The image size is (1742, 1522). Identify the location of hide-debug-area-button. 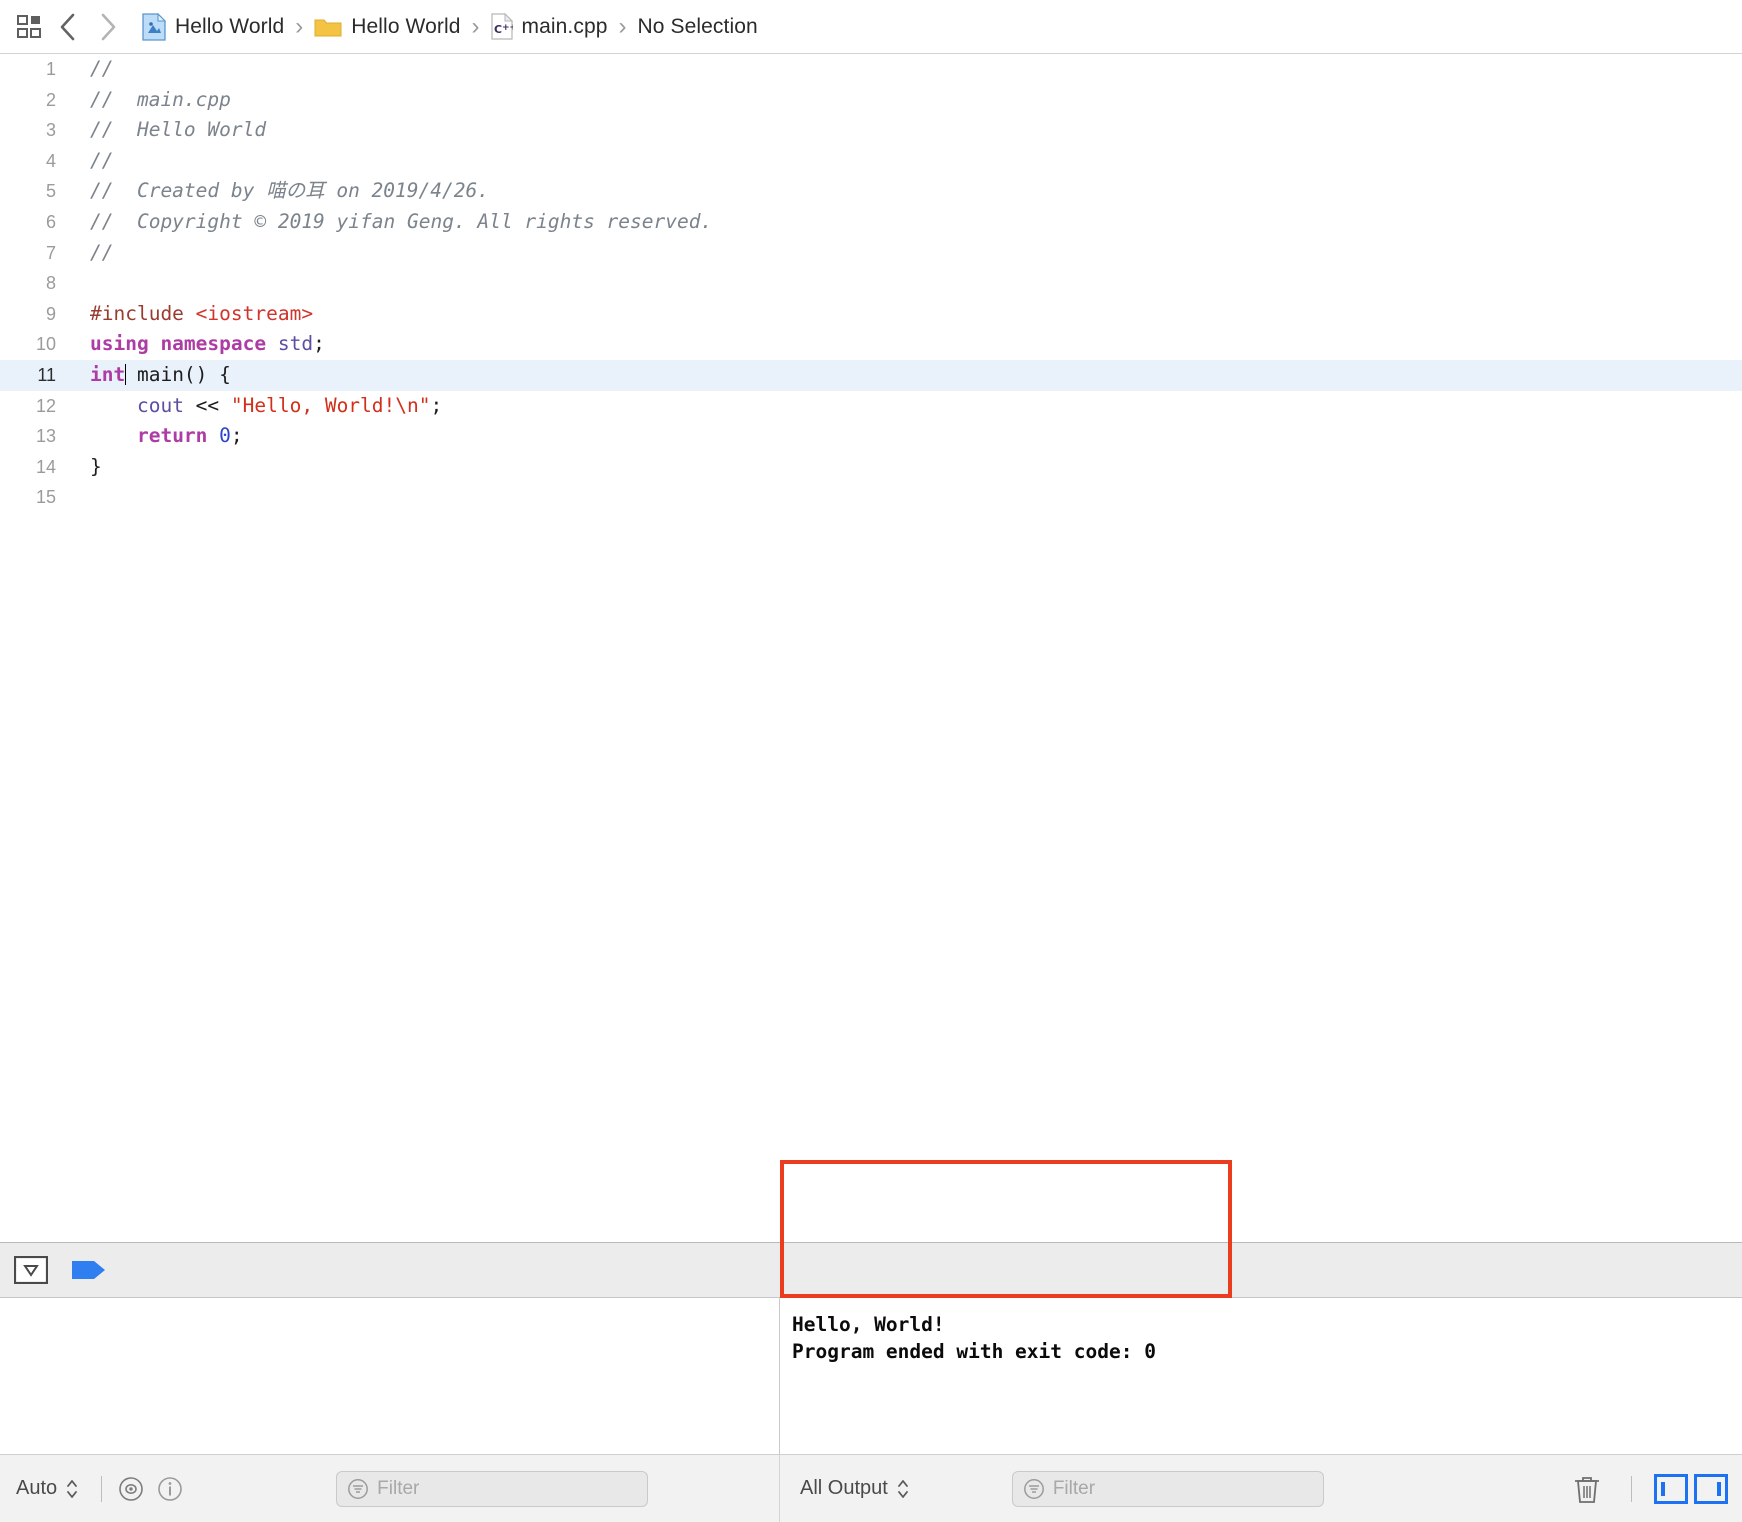
(31, 1270).